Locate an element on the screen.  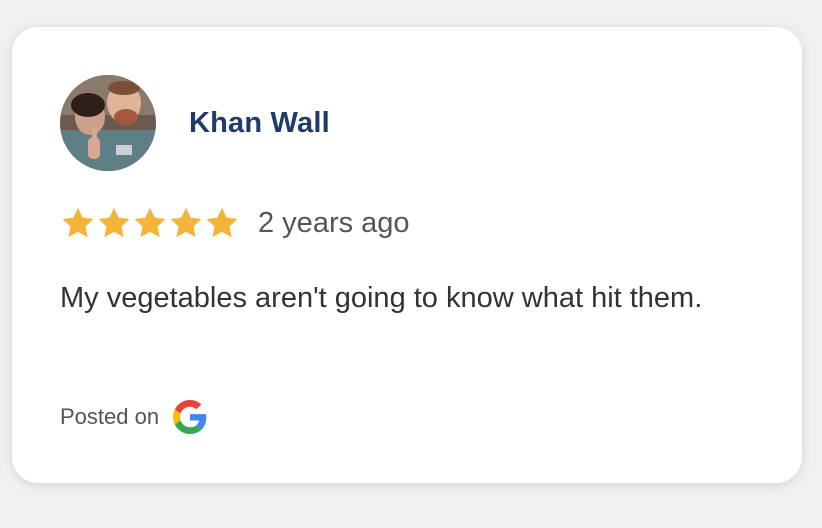
reviewer-name: Khan Wall is located at coordinates (259, 123).